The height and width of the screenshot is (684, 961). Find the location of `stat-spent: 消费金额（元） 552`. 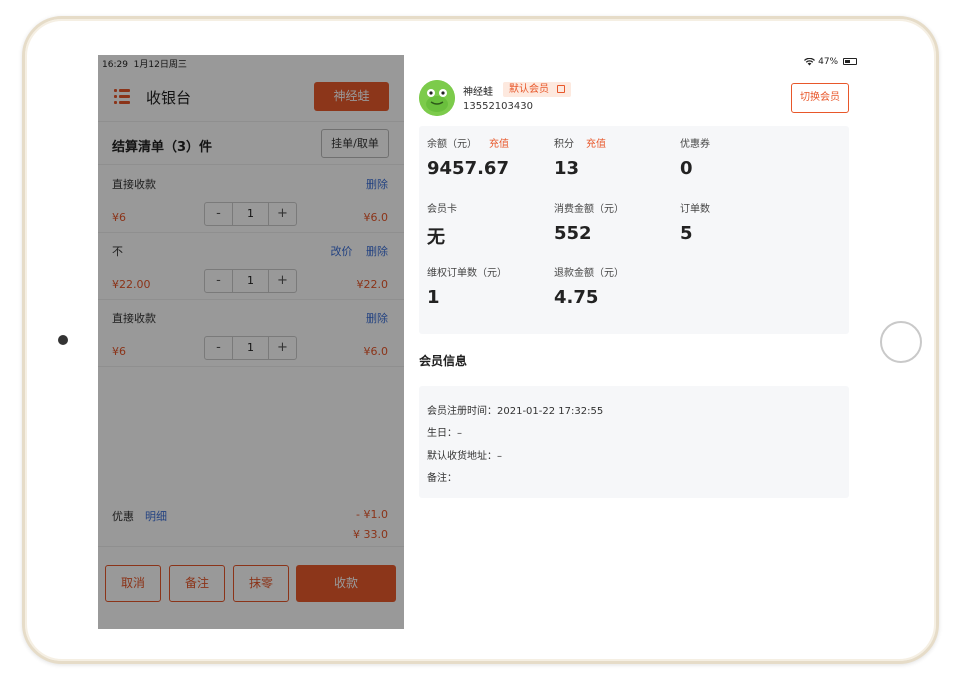

stat-spent: 消费金额（元） 552 is located at coordinates (617, 222).